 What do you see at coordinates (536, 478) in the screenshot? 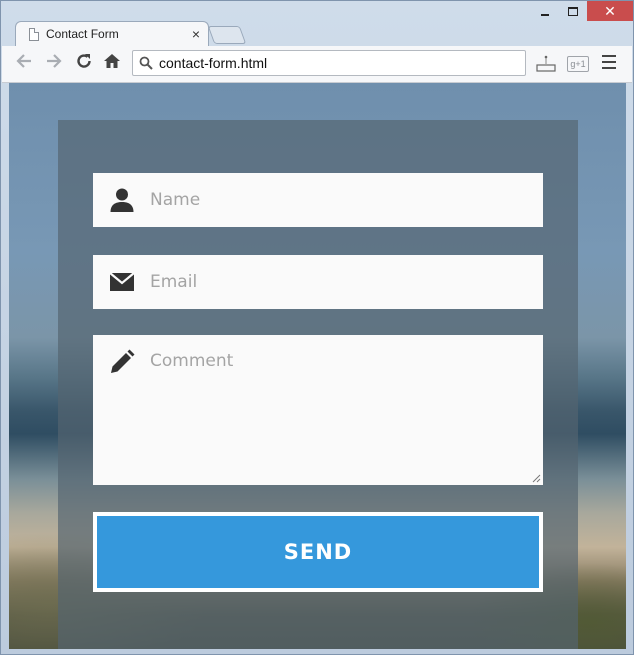
I see `resize-grip-icon` at bounding box center [536, 478].